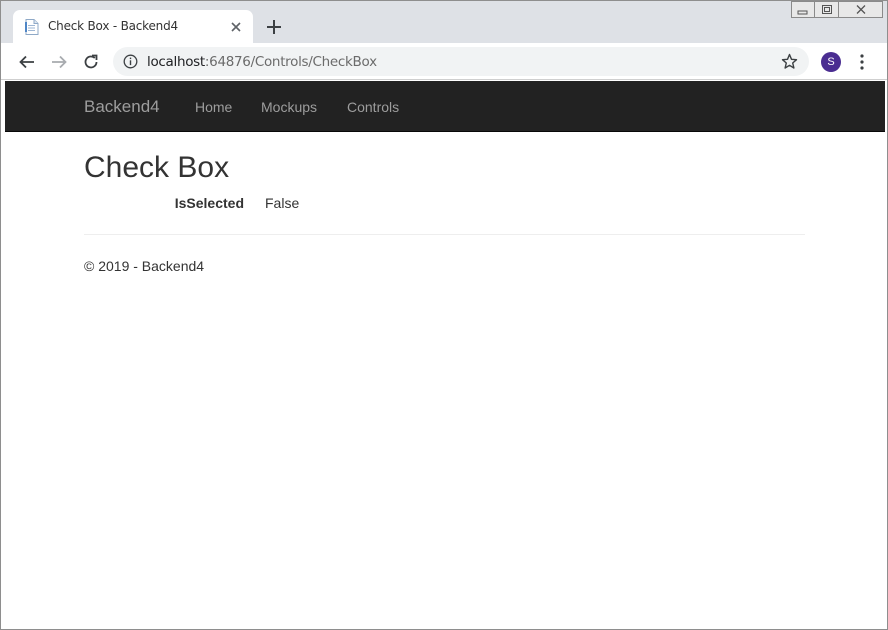  Describe the element at coordinates (274, 27) in the screenshot. I see `new-tab-icon` at that location.